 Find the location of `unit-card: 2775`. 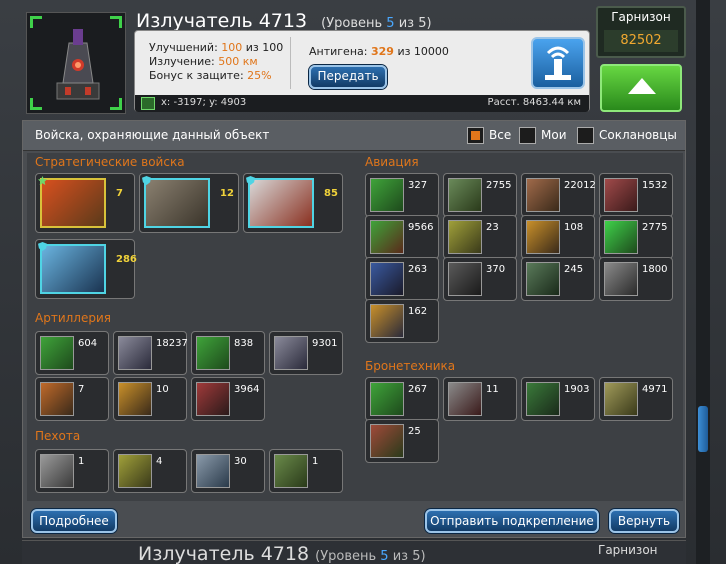

unit-card: 2775 is located at coordinates (636, 237).